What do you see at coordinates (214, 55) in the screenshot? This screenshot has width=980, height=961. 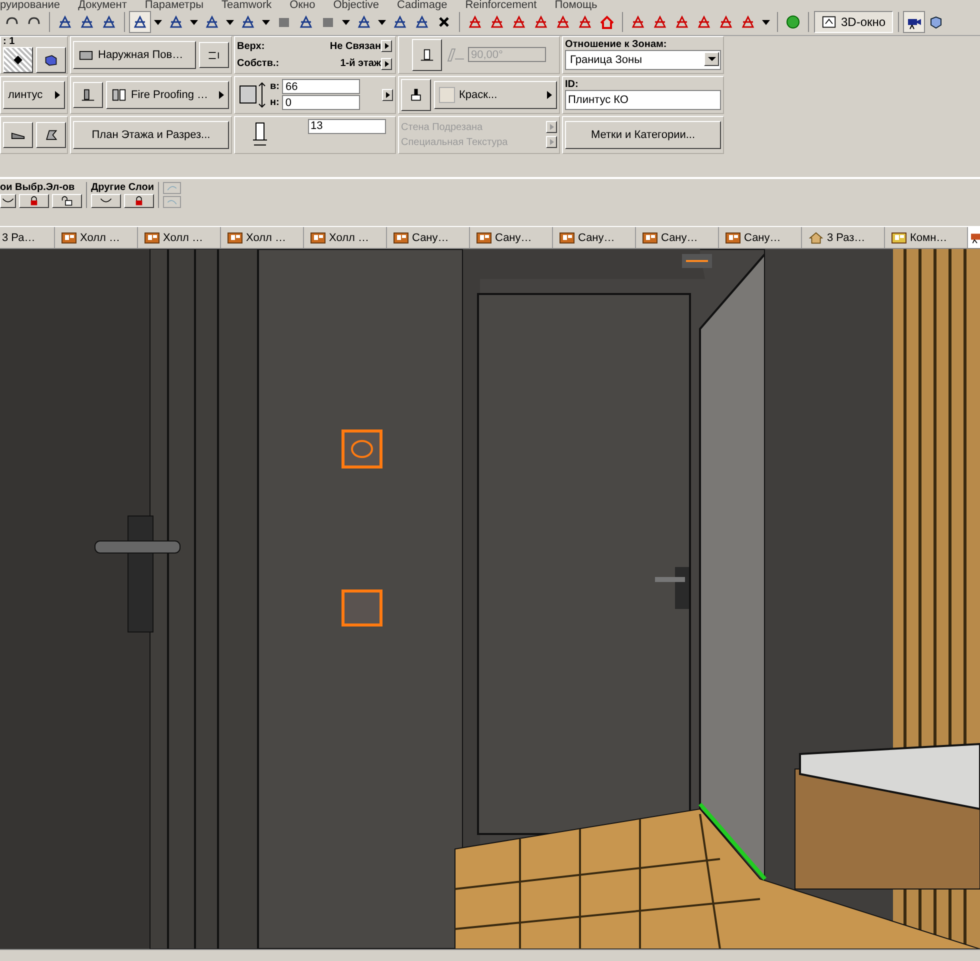 I see `swap-sides-button` at bounding box center [214, 55].